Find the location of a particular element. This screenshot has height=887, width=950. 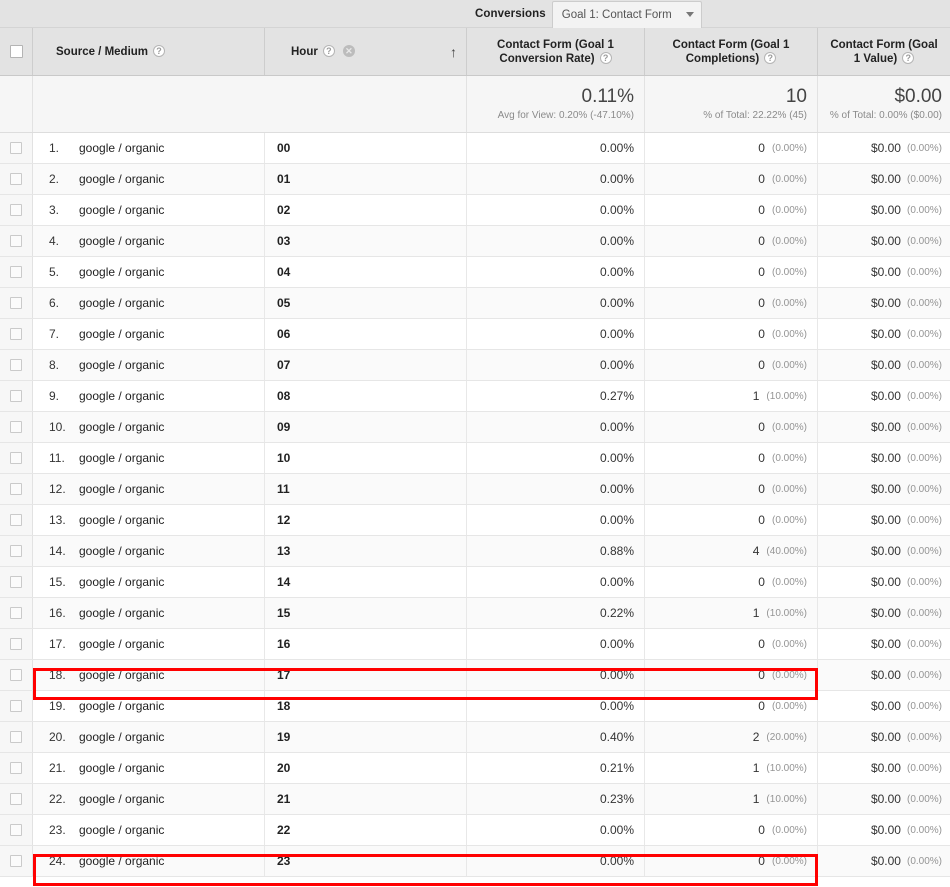

row-hour: 16 is located at coordinates (283, 644).